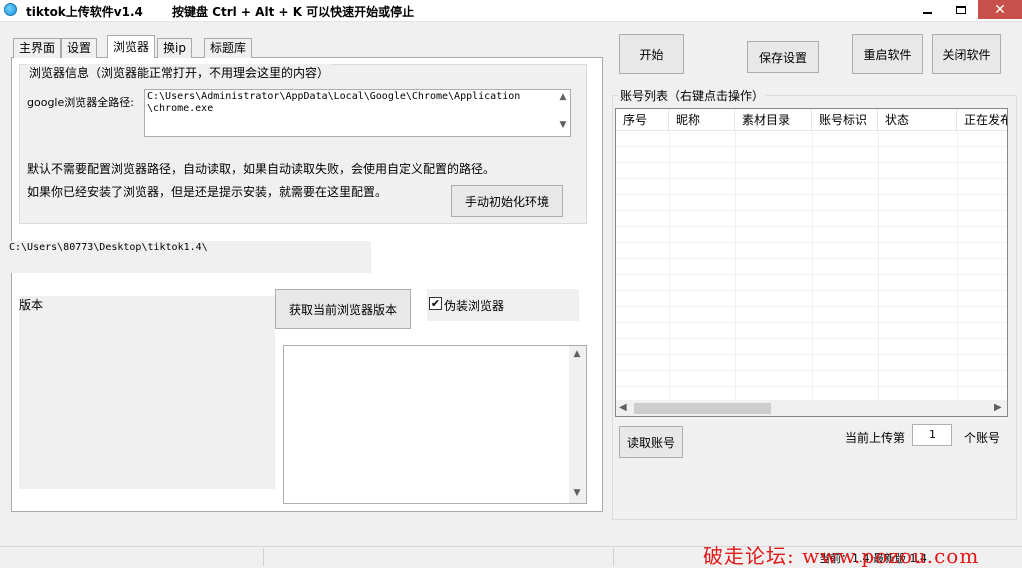 This screenshot has width=1022, height=568. I want to click on maximize-button, so click(961, 9).